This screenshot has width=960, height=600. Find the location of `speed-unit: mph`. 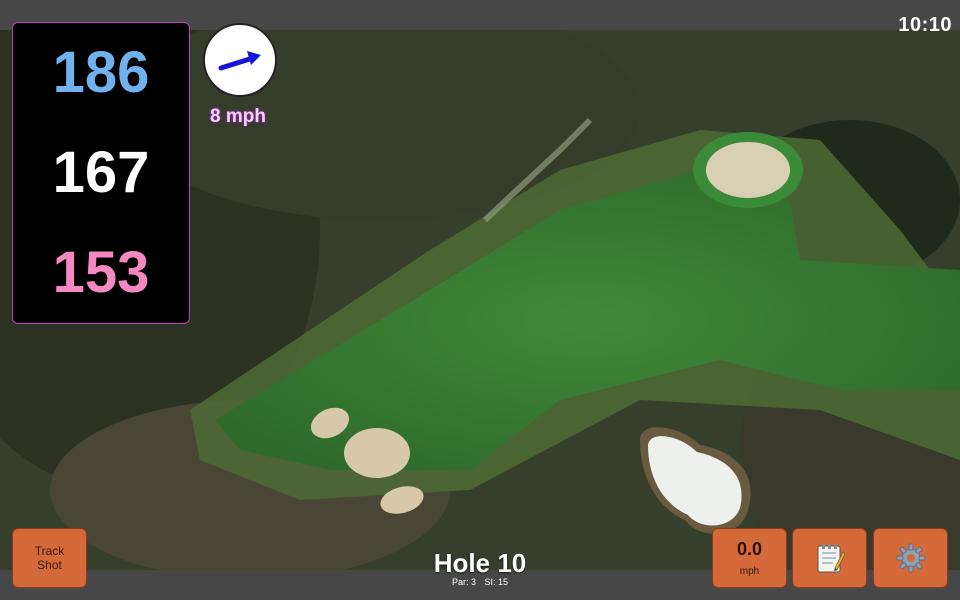

speed-unit: mph is located at coordinates (749, 571).